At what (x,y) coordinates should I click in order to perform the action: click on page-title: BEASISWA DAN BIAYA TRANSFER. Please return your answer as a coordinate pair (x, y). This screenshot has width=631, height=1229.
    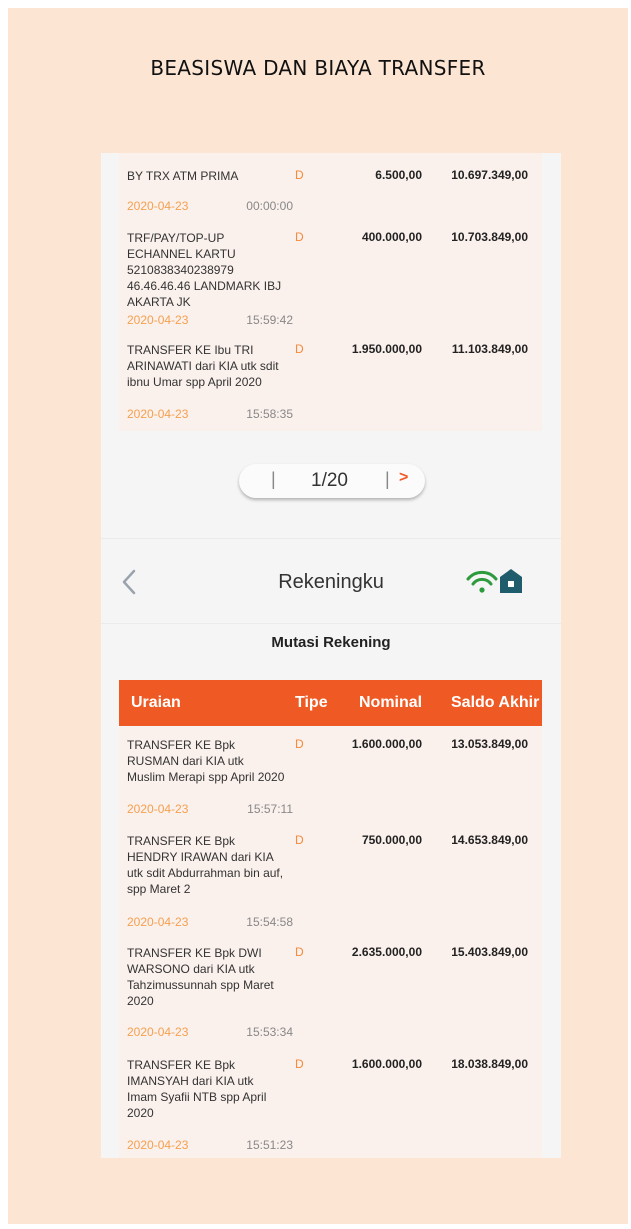
    Looking at the image, I should click on (318, 68).